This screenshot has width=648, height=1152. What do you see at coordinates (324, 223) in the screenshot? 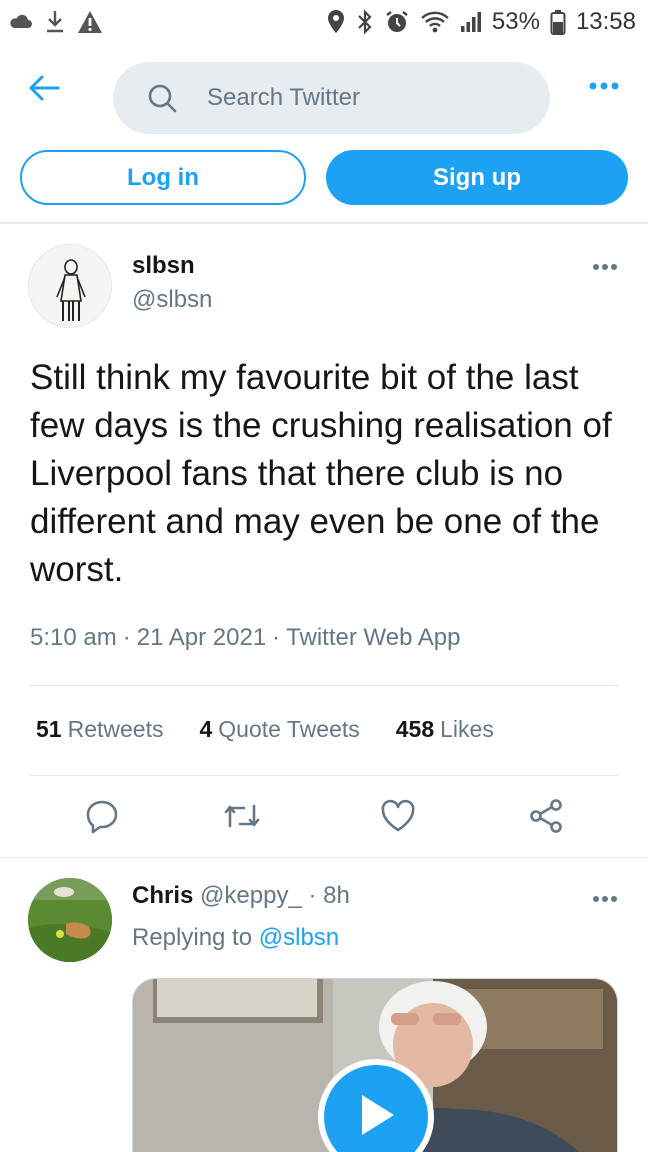
I see `header-divider` at bounding box center [324, 223].